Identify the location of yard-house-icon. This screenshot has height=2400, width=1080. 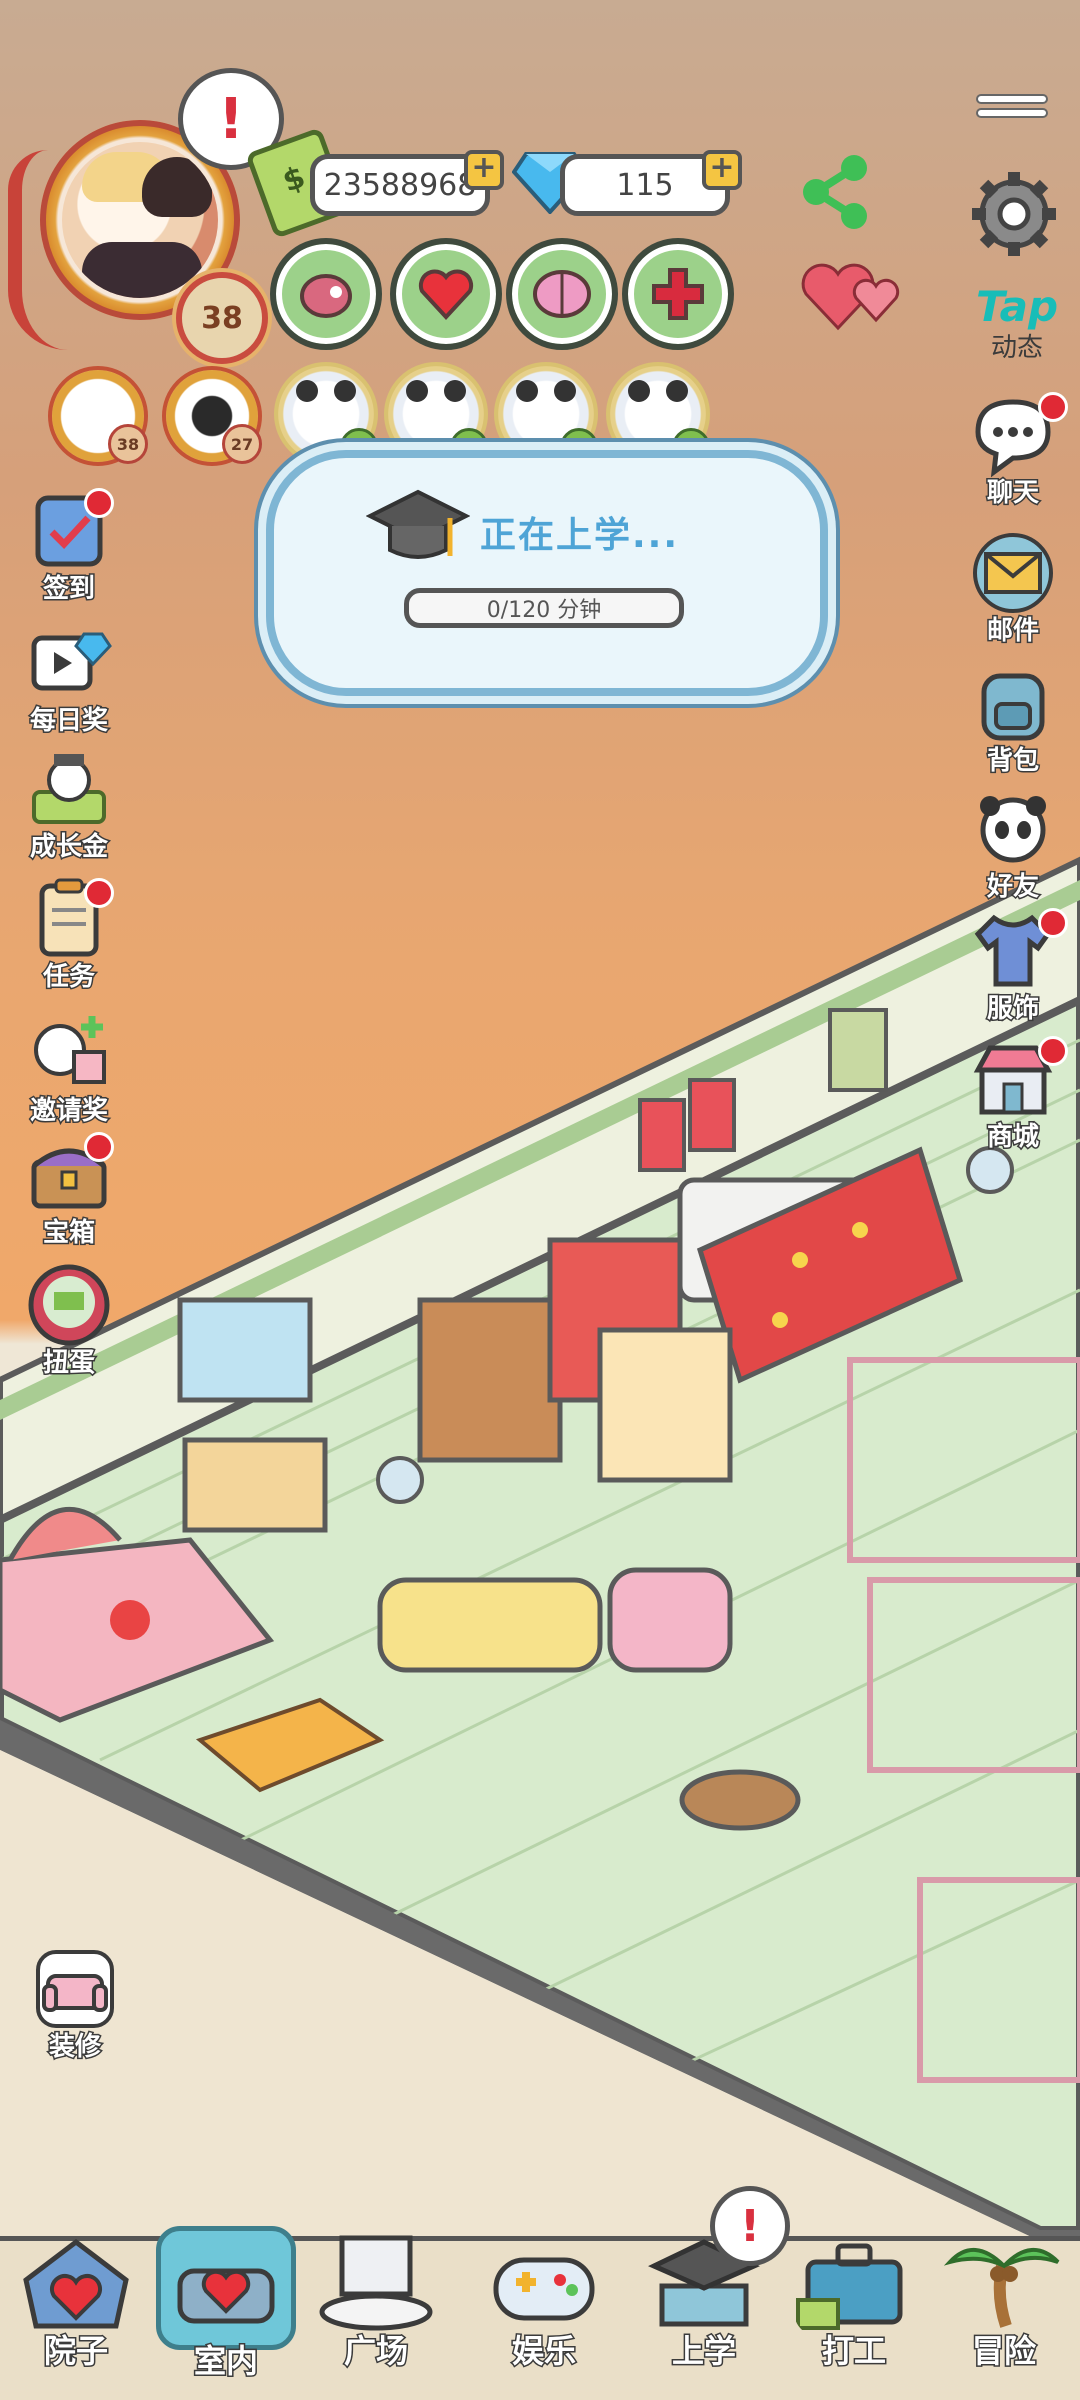
(76, 2283).